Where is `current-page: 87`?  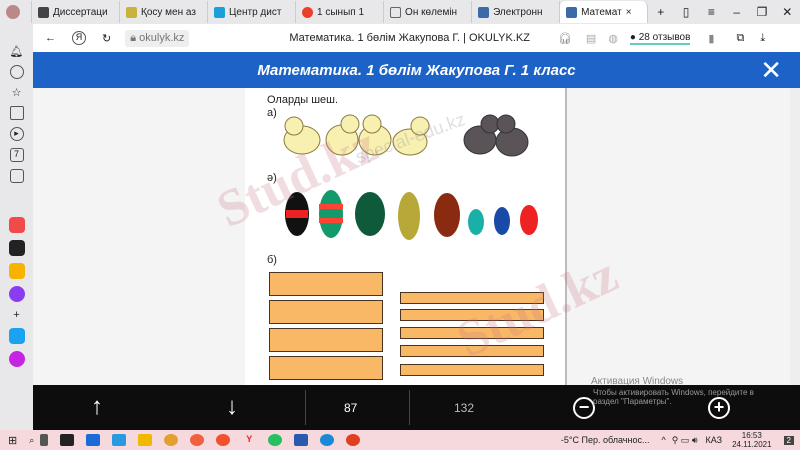 current-page: 87 is located at coordinates (350, 408).